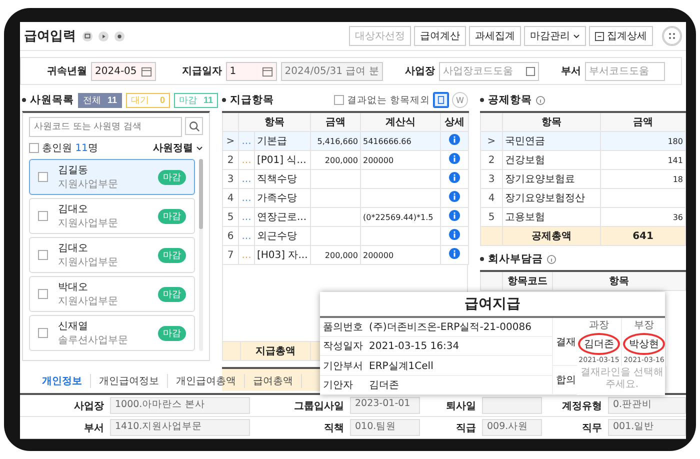  What do you see at coordinates (343, 327) in the screenshot?
I see `info-label: 품의번호` at bounding box center [343, 327].